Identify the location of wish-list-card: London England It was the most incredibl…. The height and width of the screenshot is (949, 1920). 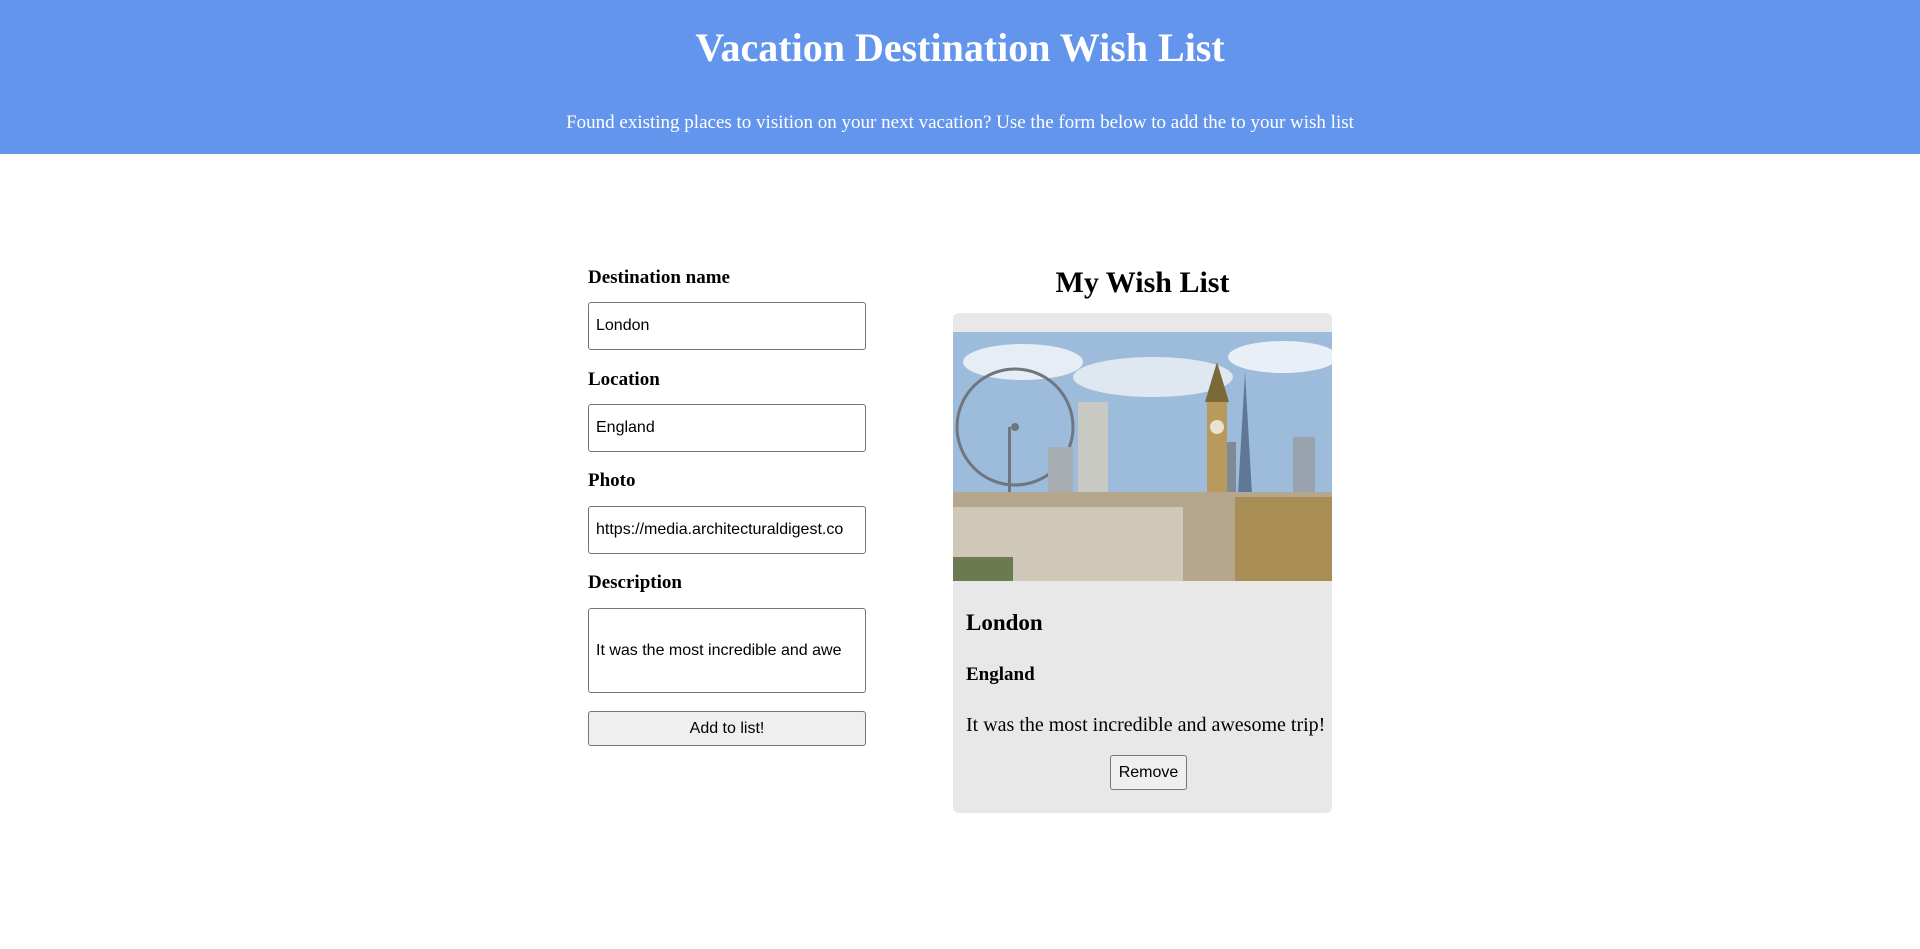
(1142, 563).